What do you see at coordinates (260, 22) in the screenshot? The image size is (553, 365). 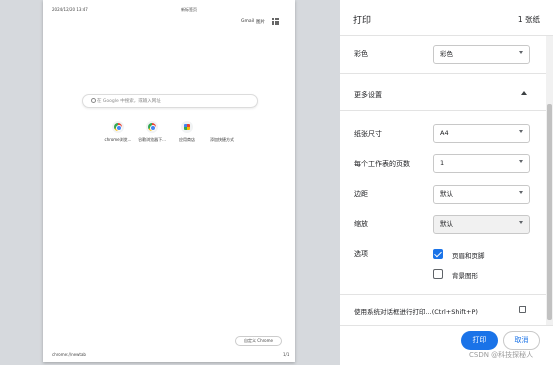 I see `preview-images-link: 图片` at bounding box center [260, 22].